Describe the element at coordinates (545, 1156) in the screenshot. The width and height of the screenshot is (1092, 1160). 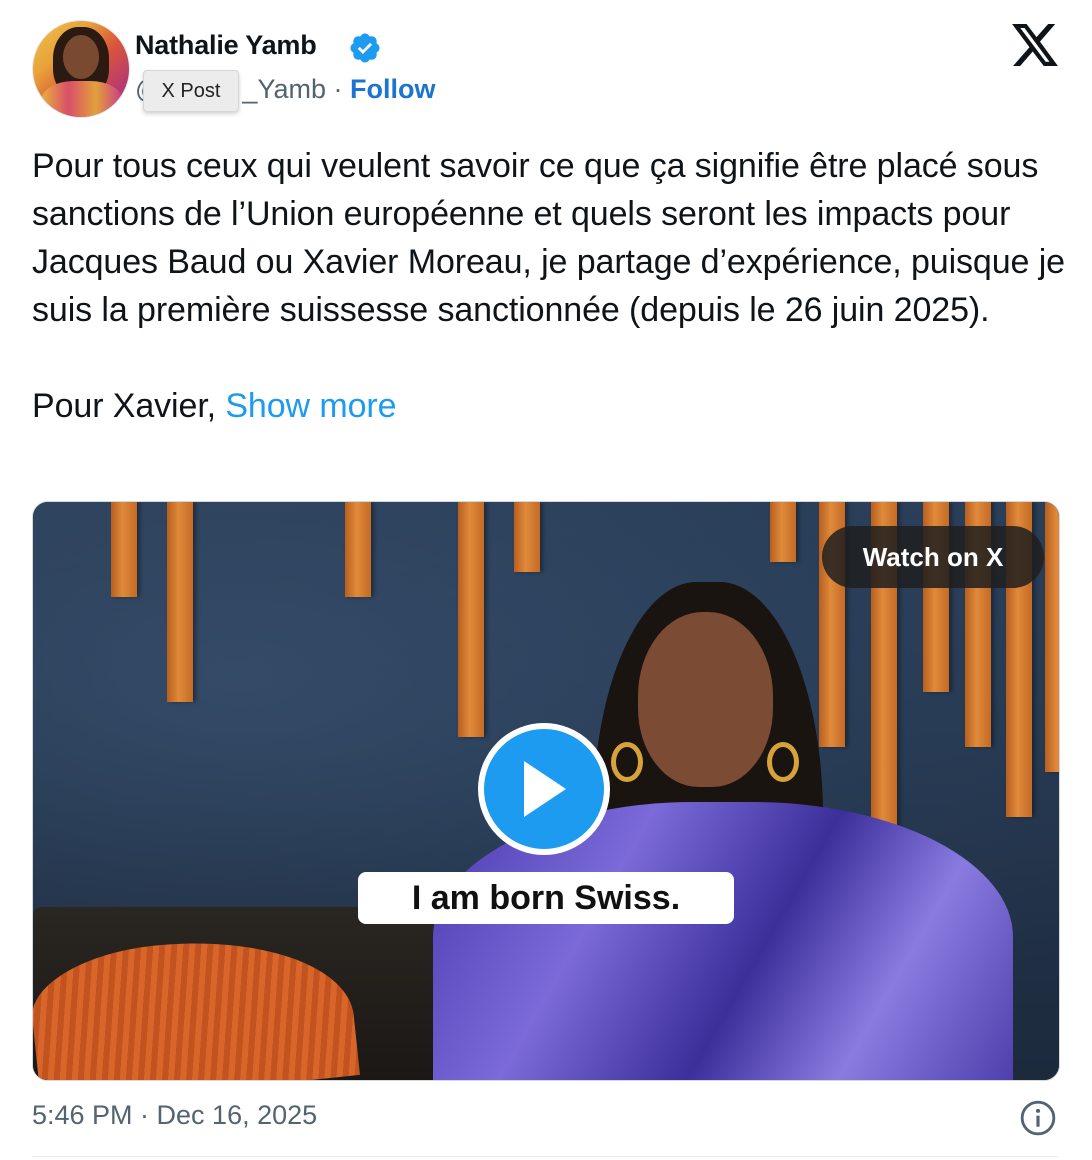
I see `bottom-divider` at that location.